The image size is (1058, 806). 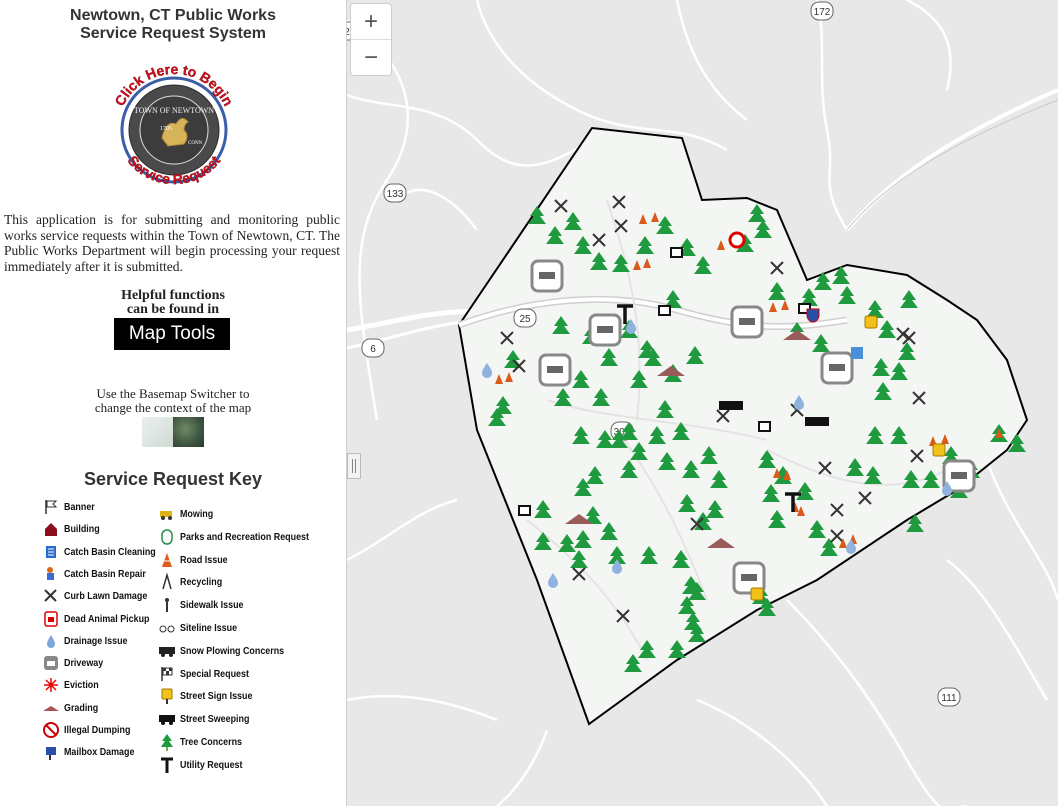 I want to click on key-item-sidewalk-issue: Sidewalk Issue, so click(x=206, y=605).